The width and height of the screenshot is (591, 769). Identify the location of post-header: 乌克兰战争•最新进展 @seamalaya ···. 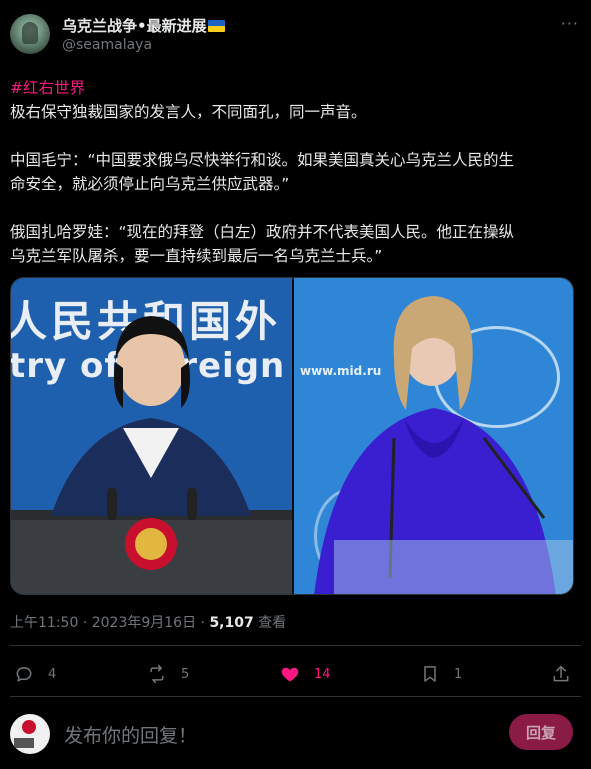
(295, 36).